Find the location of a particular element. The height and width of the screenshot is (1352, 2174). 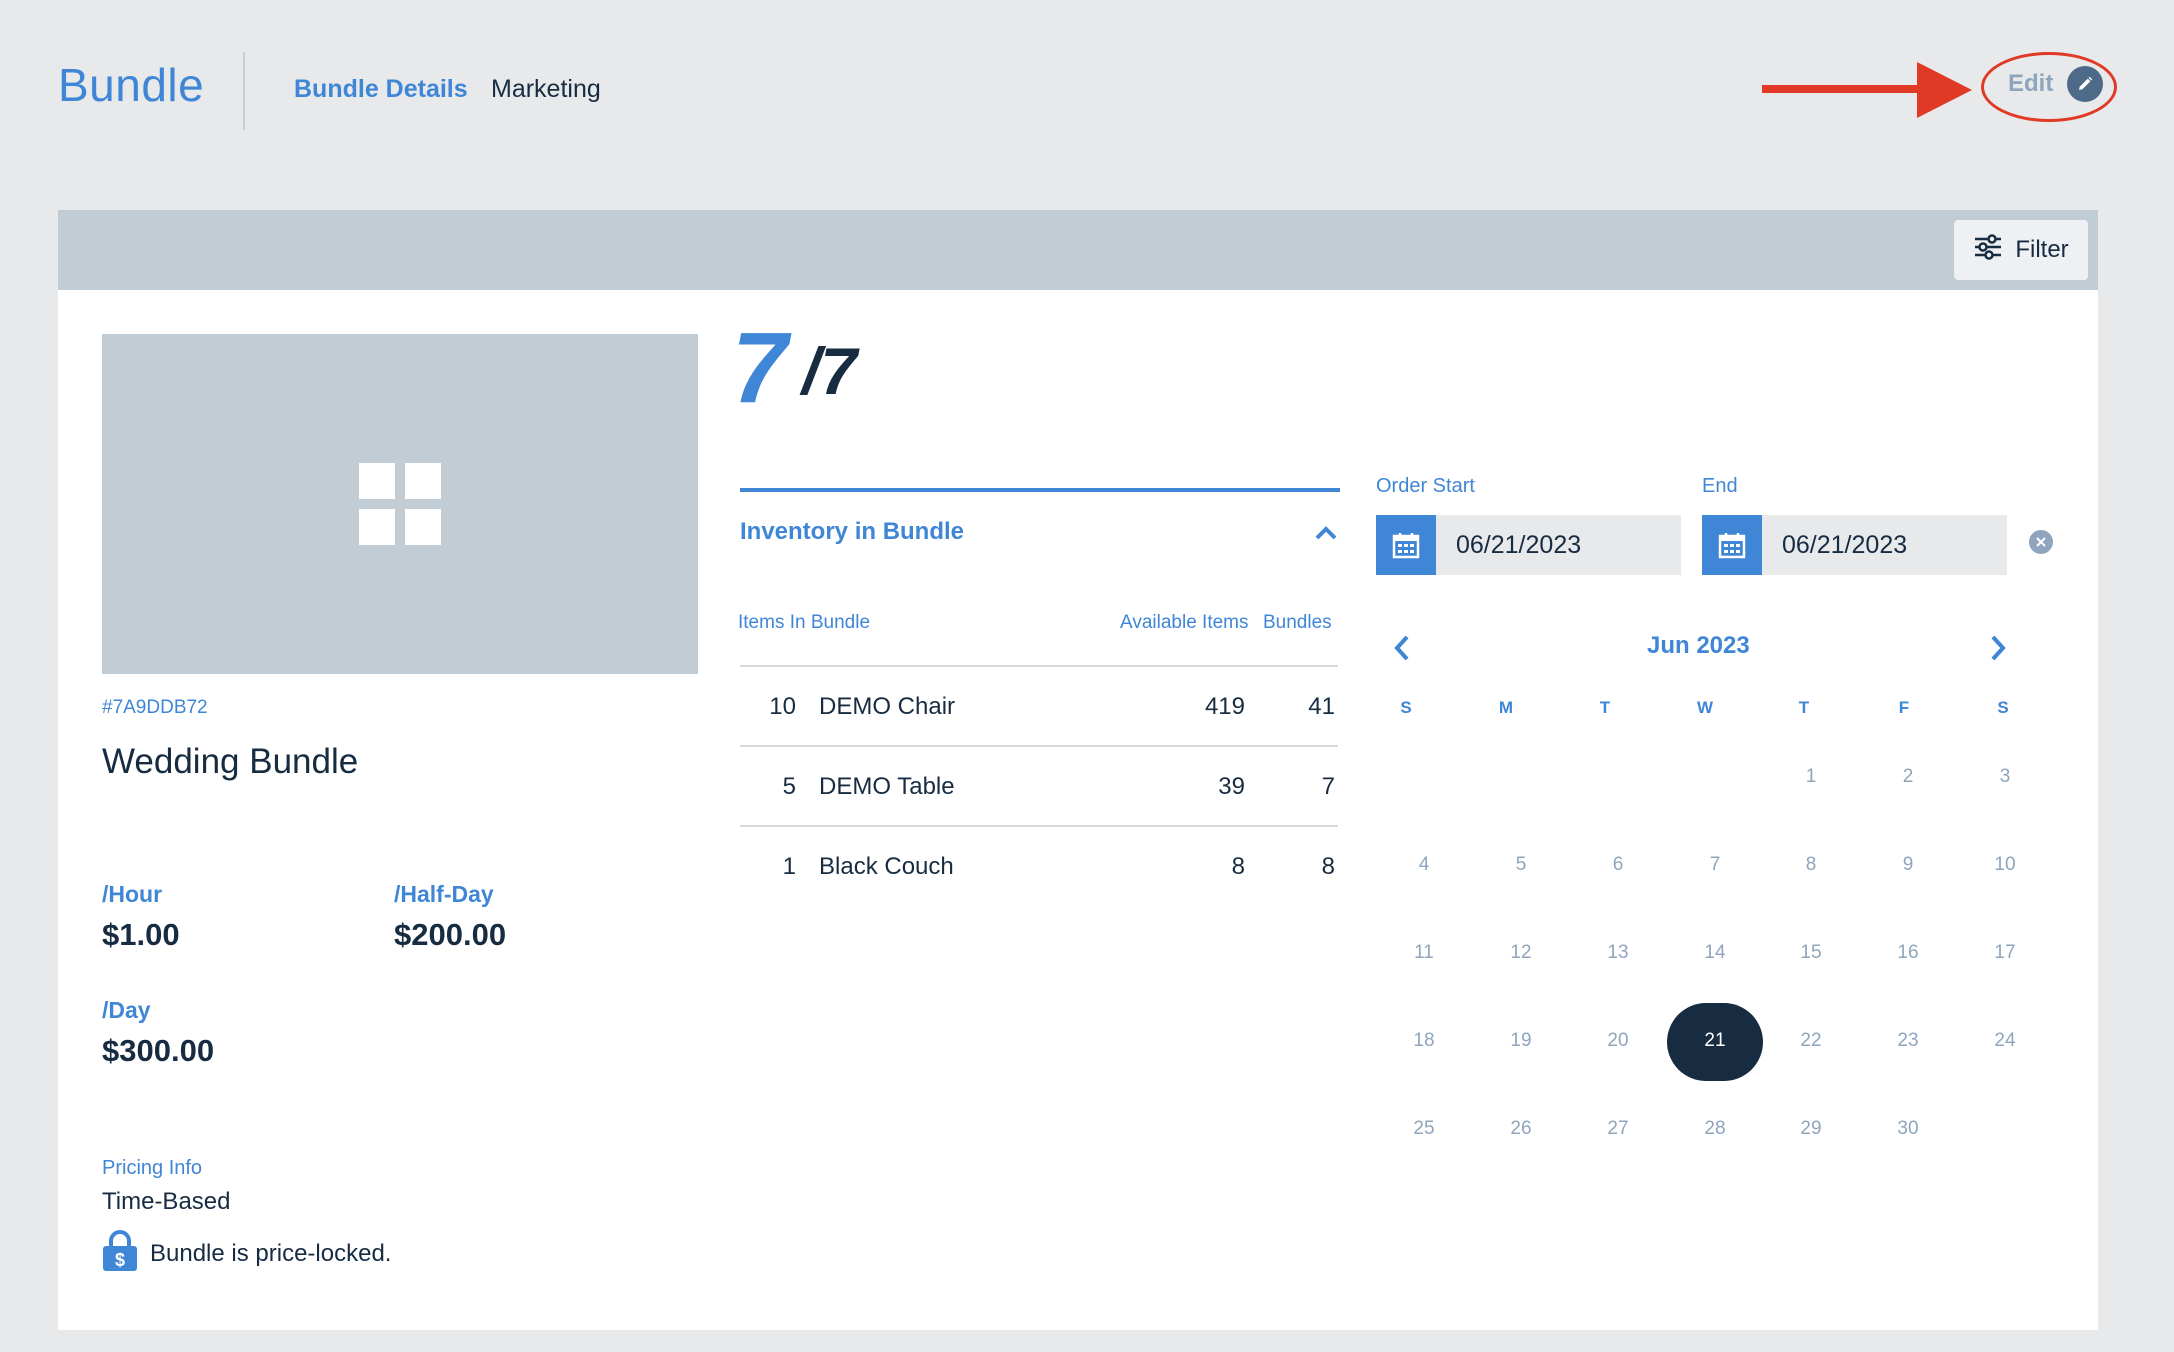

calendar-day: 30 is located at coordinates (1908, 1129).